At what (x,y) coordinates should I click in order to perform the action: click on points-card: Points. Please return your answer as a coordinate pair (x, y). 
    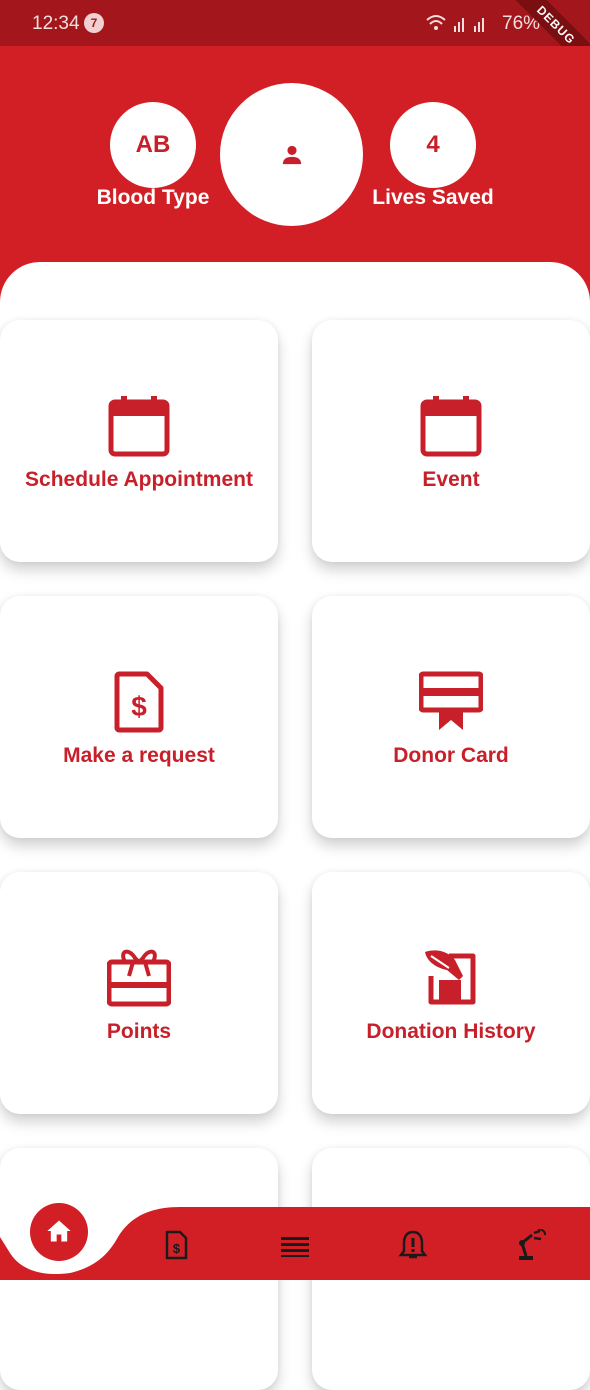
    Looking at the image, I should click on (139, 993).